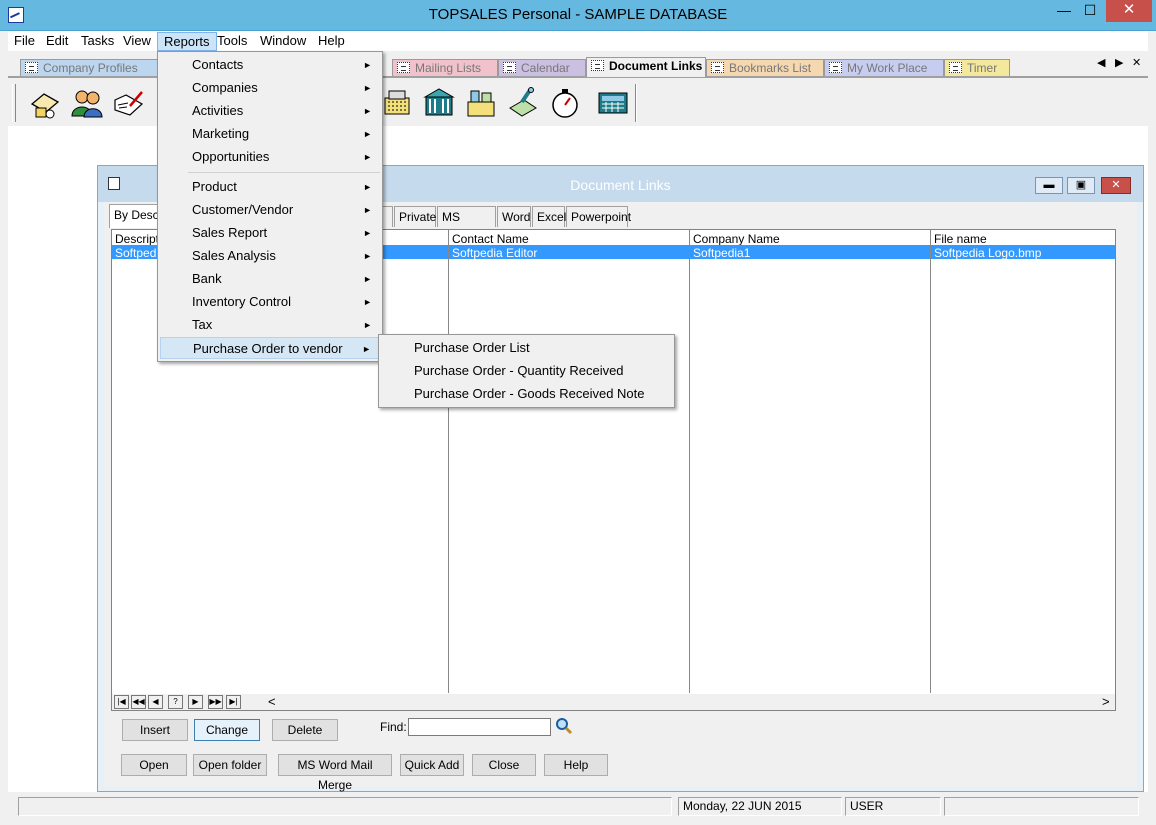  I want to click on maximize-button: ☐, so click(1090, 11).